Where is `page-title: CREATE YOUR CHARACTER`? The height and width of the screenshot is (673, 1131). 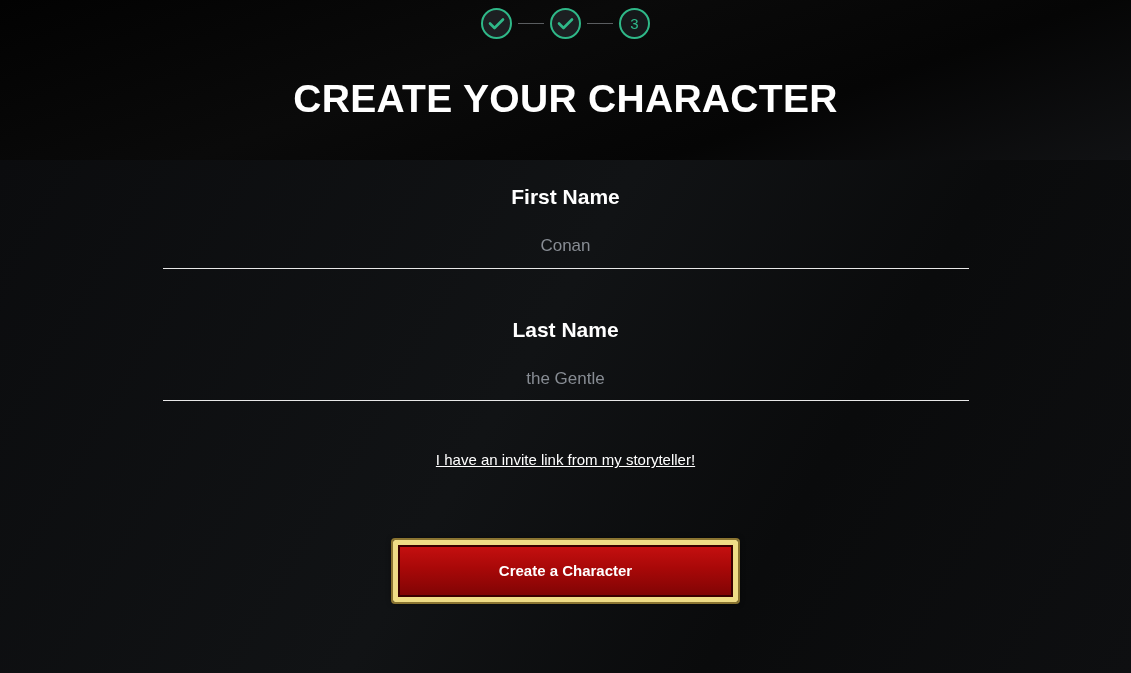
page-title: CREATE YOUR CHARACTER is located at coordinates (565, 97).